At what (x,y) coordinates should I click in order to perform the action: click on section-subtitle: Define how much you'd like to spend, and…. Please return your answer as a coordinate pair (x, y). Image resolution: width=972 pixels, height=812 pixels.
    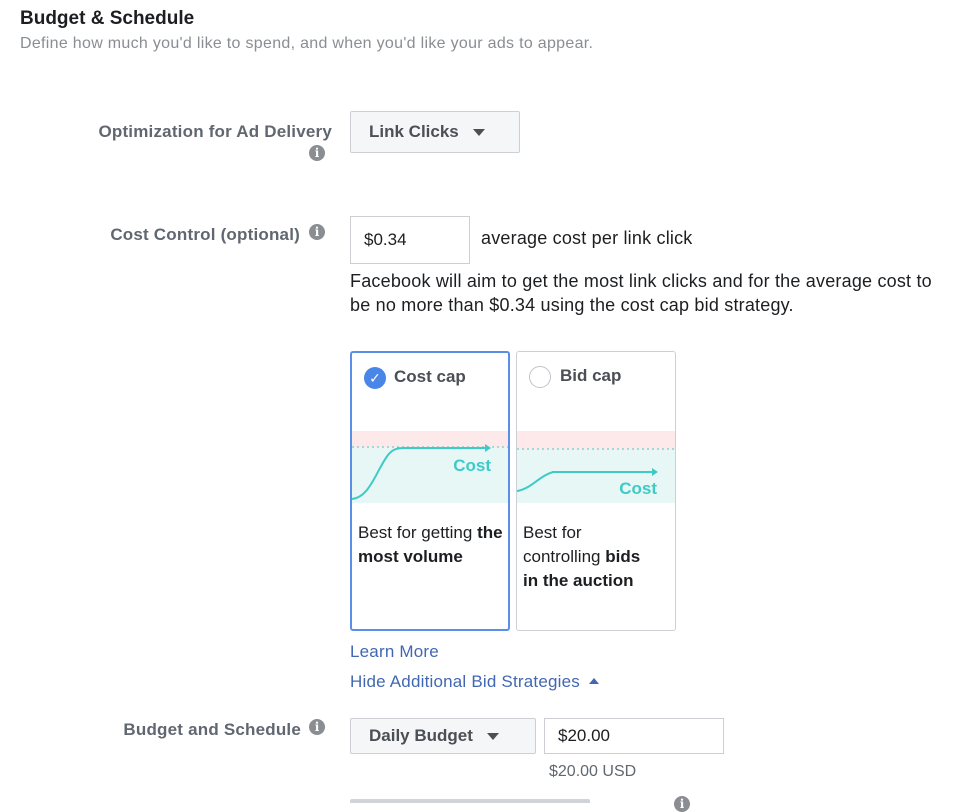
    Looking at the image, I should click on (307, 43).